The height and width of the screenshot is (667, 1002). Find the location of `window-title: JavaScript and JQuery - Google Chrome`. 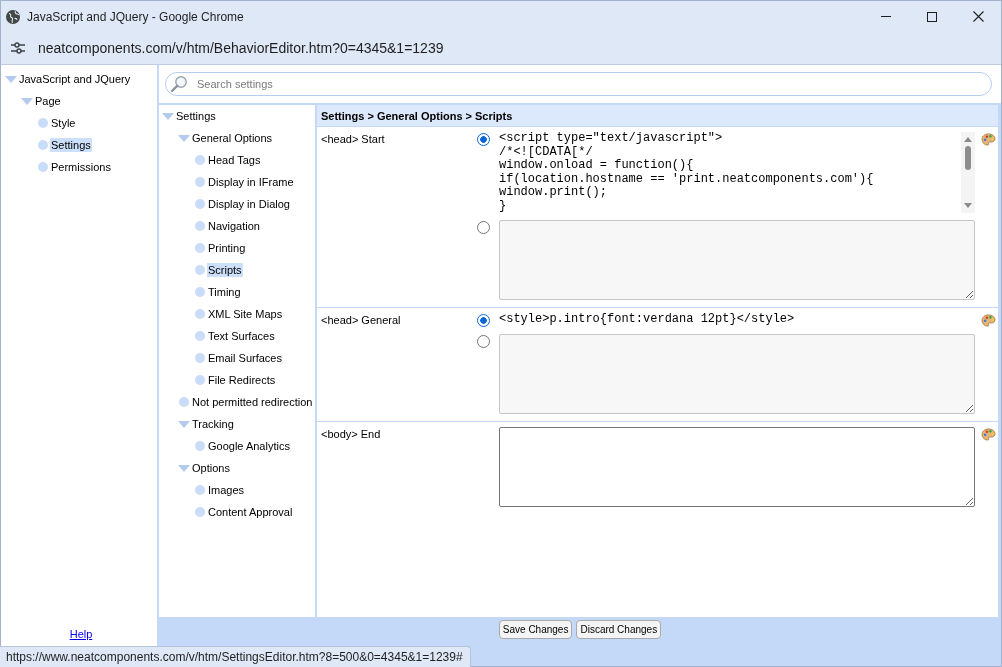

window-title: JavaScript and JQuery - Google Chrome is located at coordinates (136, 16).